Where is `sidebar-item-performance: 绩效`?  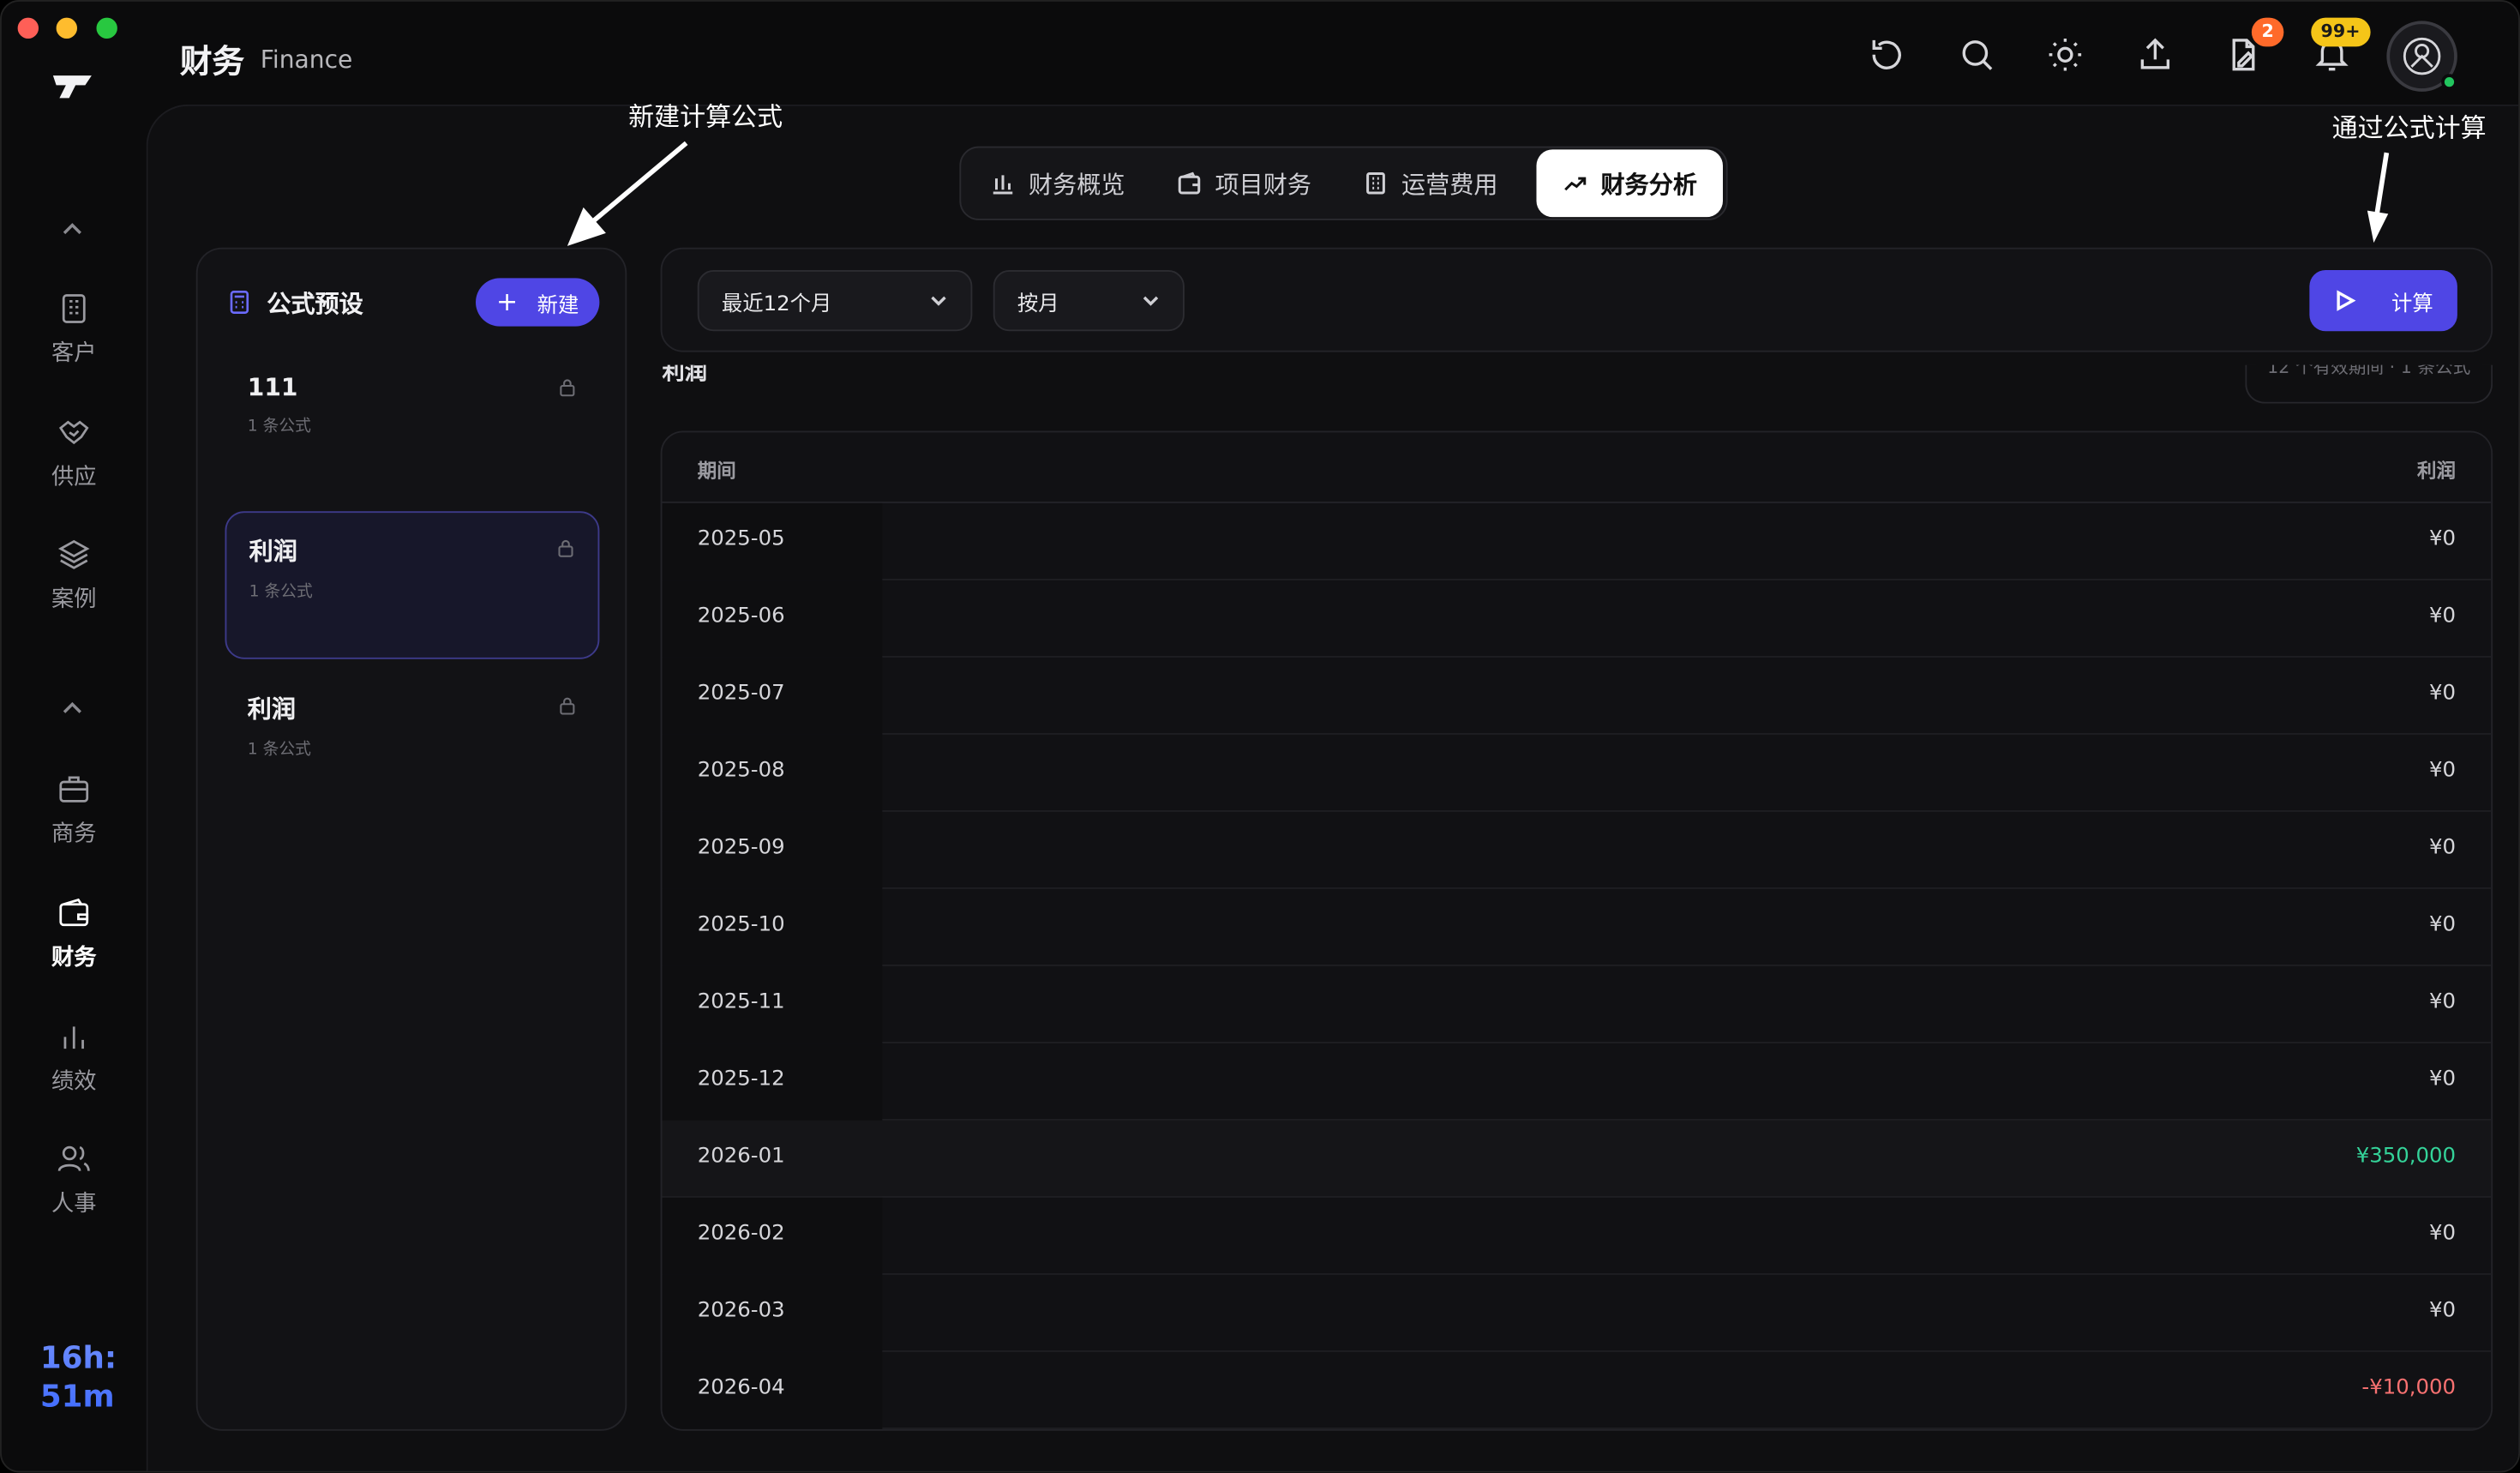 sidebar-item-performance: 绩效 is located at coordinates (73, 1067).